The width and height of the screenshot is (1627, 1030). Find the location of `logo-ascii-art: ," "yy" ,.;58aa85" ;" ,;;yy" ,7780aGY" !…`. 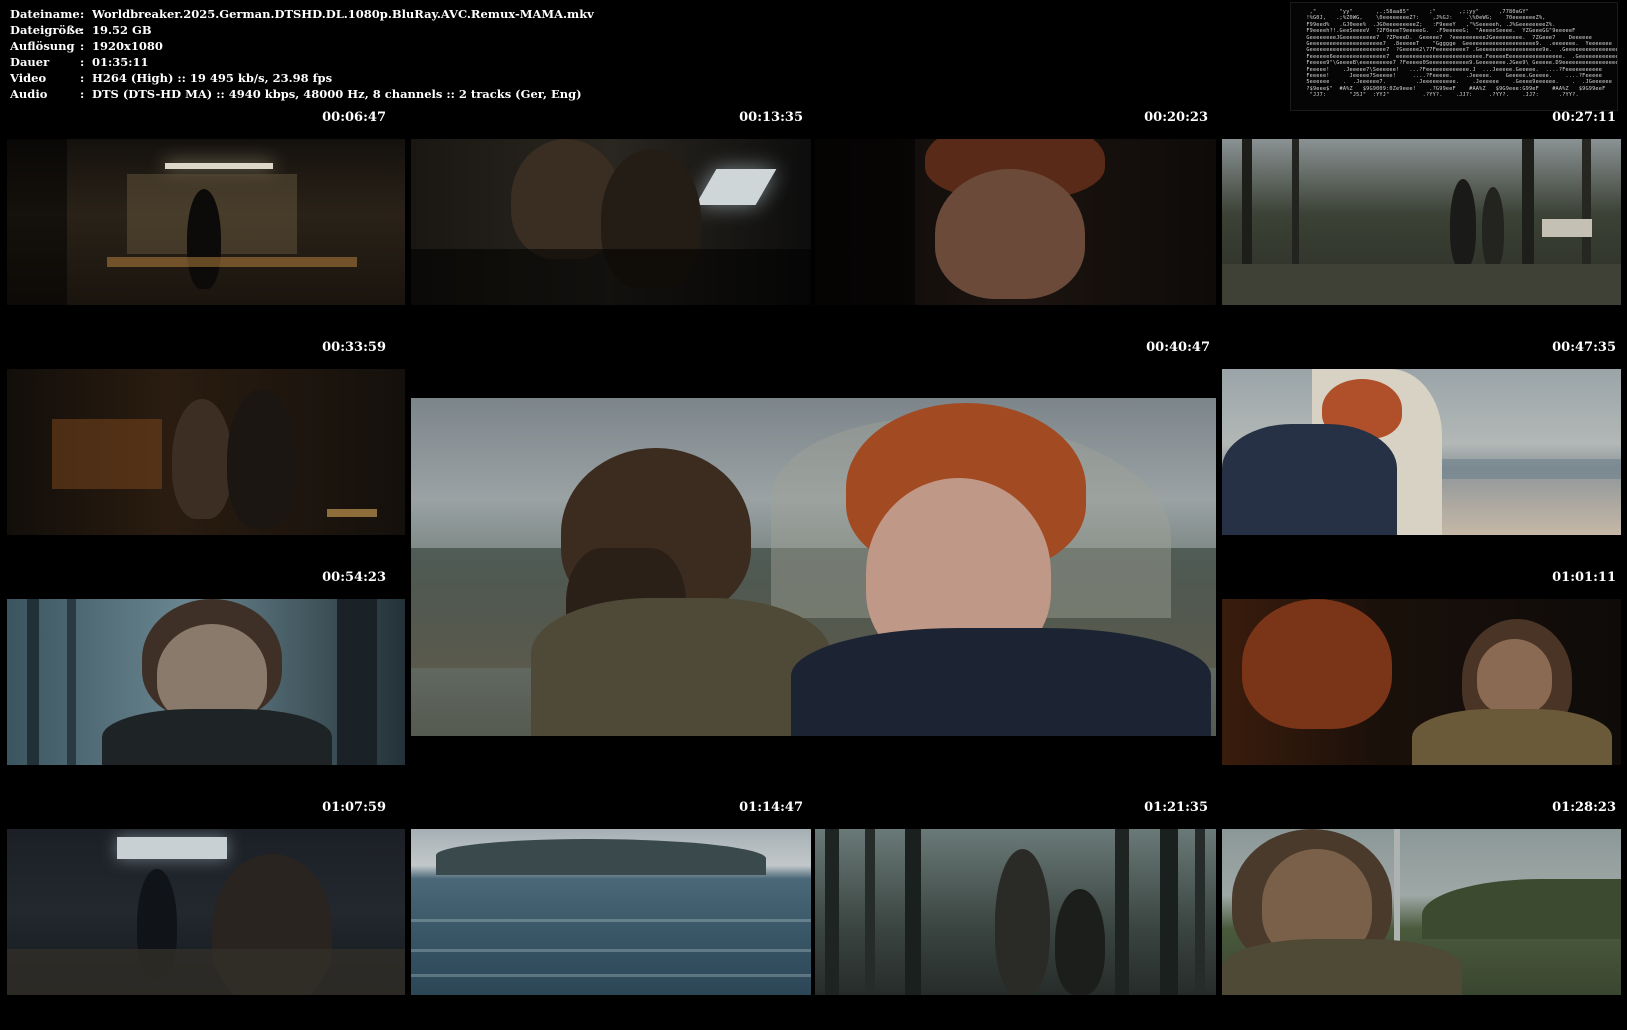

logo-ascii-art: ," "yy" ,.;58aa85" ;" ,;;yy" ,7780aGY" !… is located at coordinates (1462, 54).